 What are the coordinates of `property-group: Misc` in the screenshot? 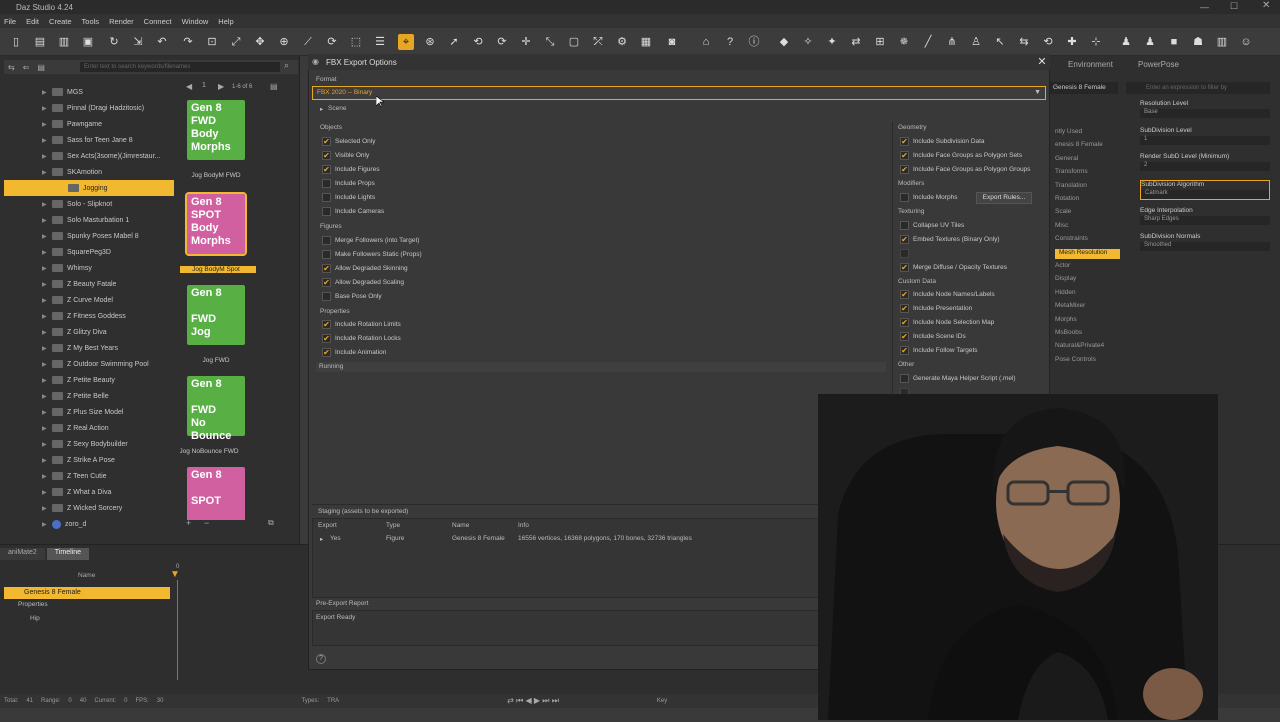 It's located at (1061, 225).